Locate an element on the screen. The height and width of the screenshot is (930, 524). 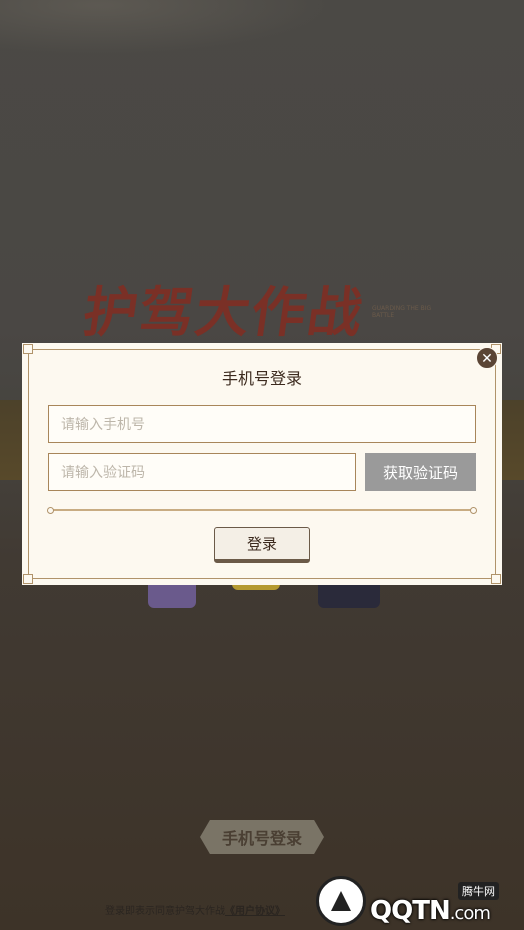
close-button: ✕ is located at coordinates (487, 358).